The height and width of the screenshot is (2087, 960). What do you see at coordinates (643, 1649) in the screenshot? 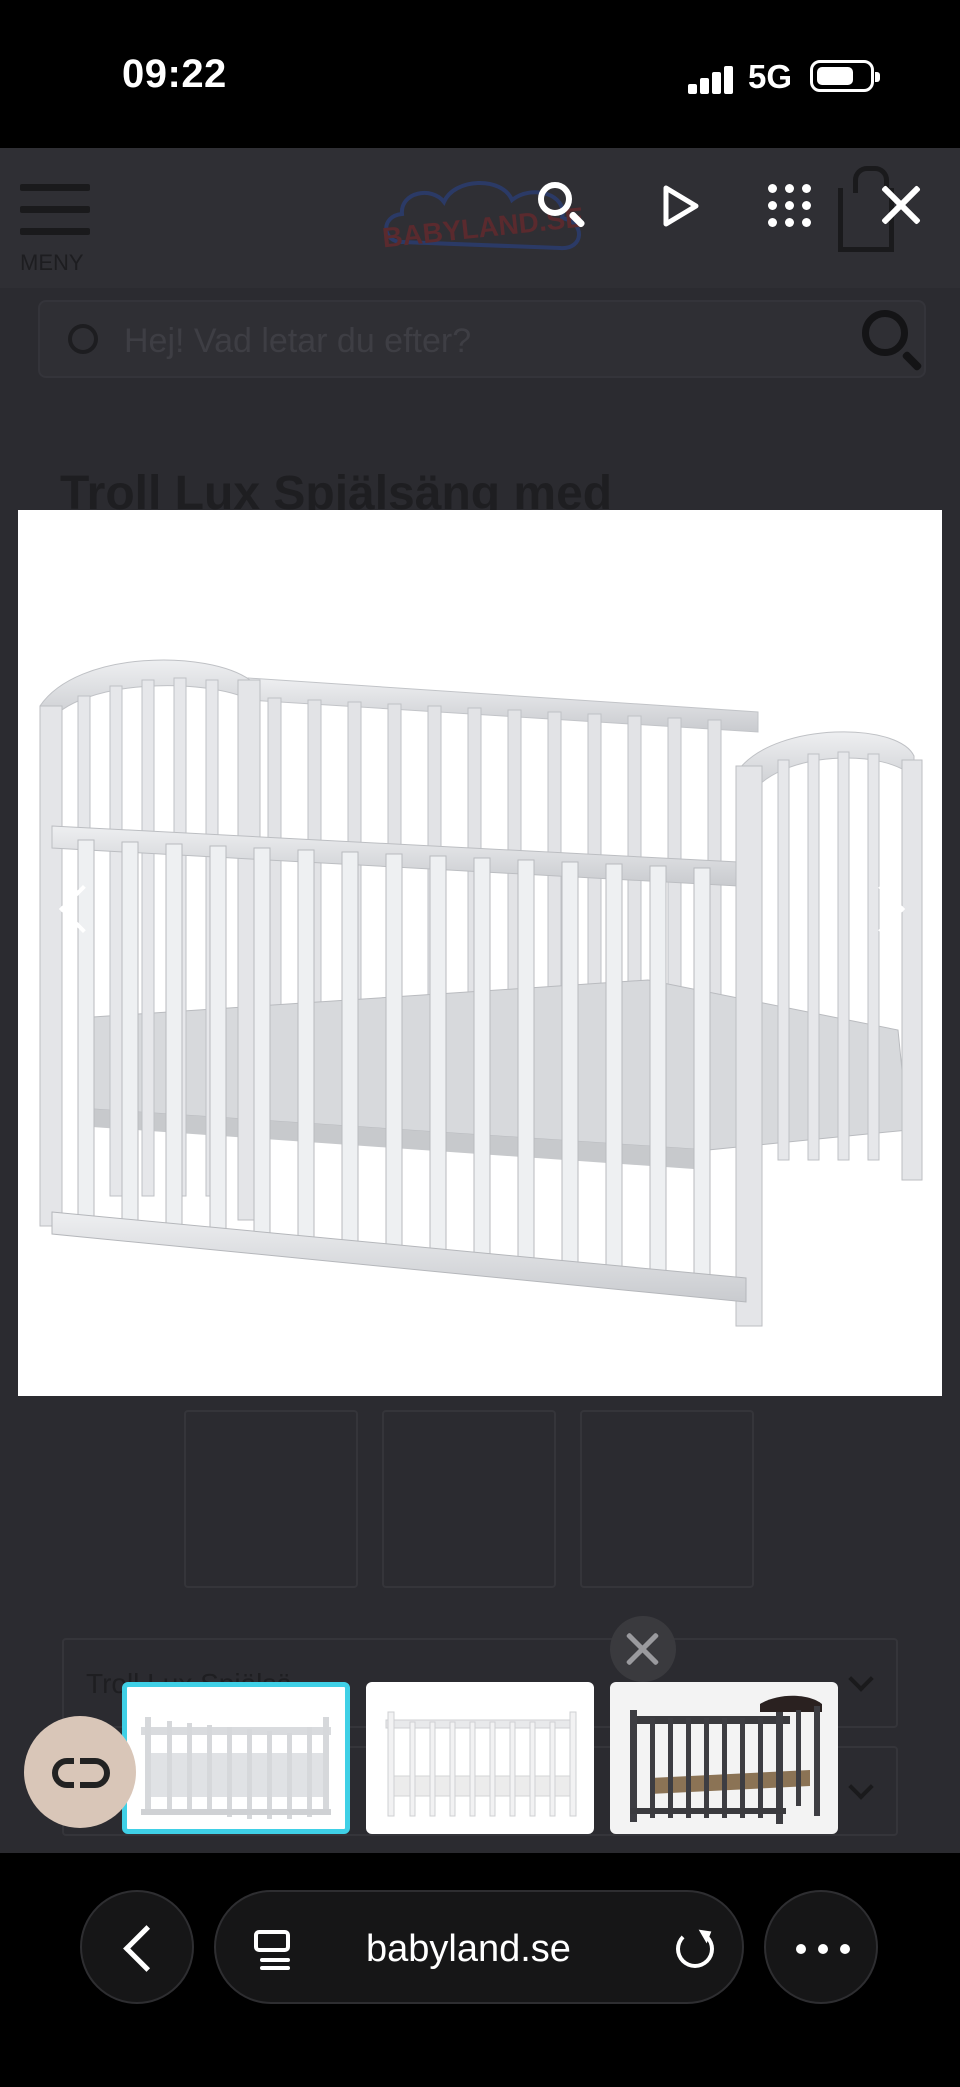
I see `close-gallery-button` at bounding box center [643, 1649].